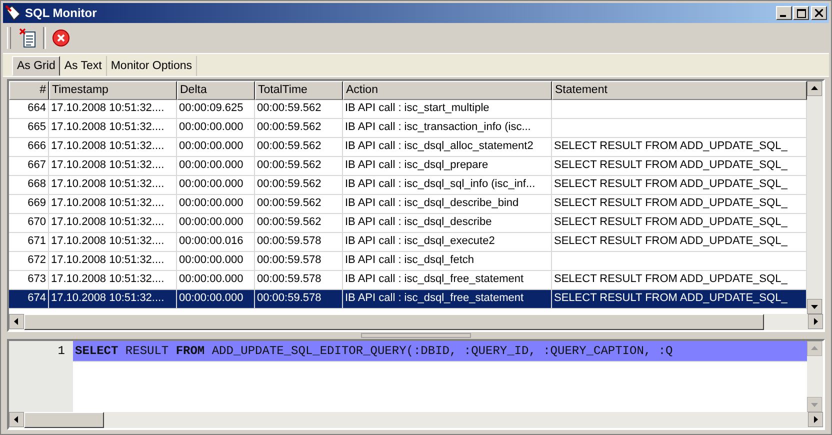 The width and height of the screenshot is (832, 435). What do you see at coordinates (28, 38) in the screenshot?
I see `document-icon` at bounding box center [28, 38].